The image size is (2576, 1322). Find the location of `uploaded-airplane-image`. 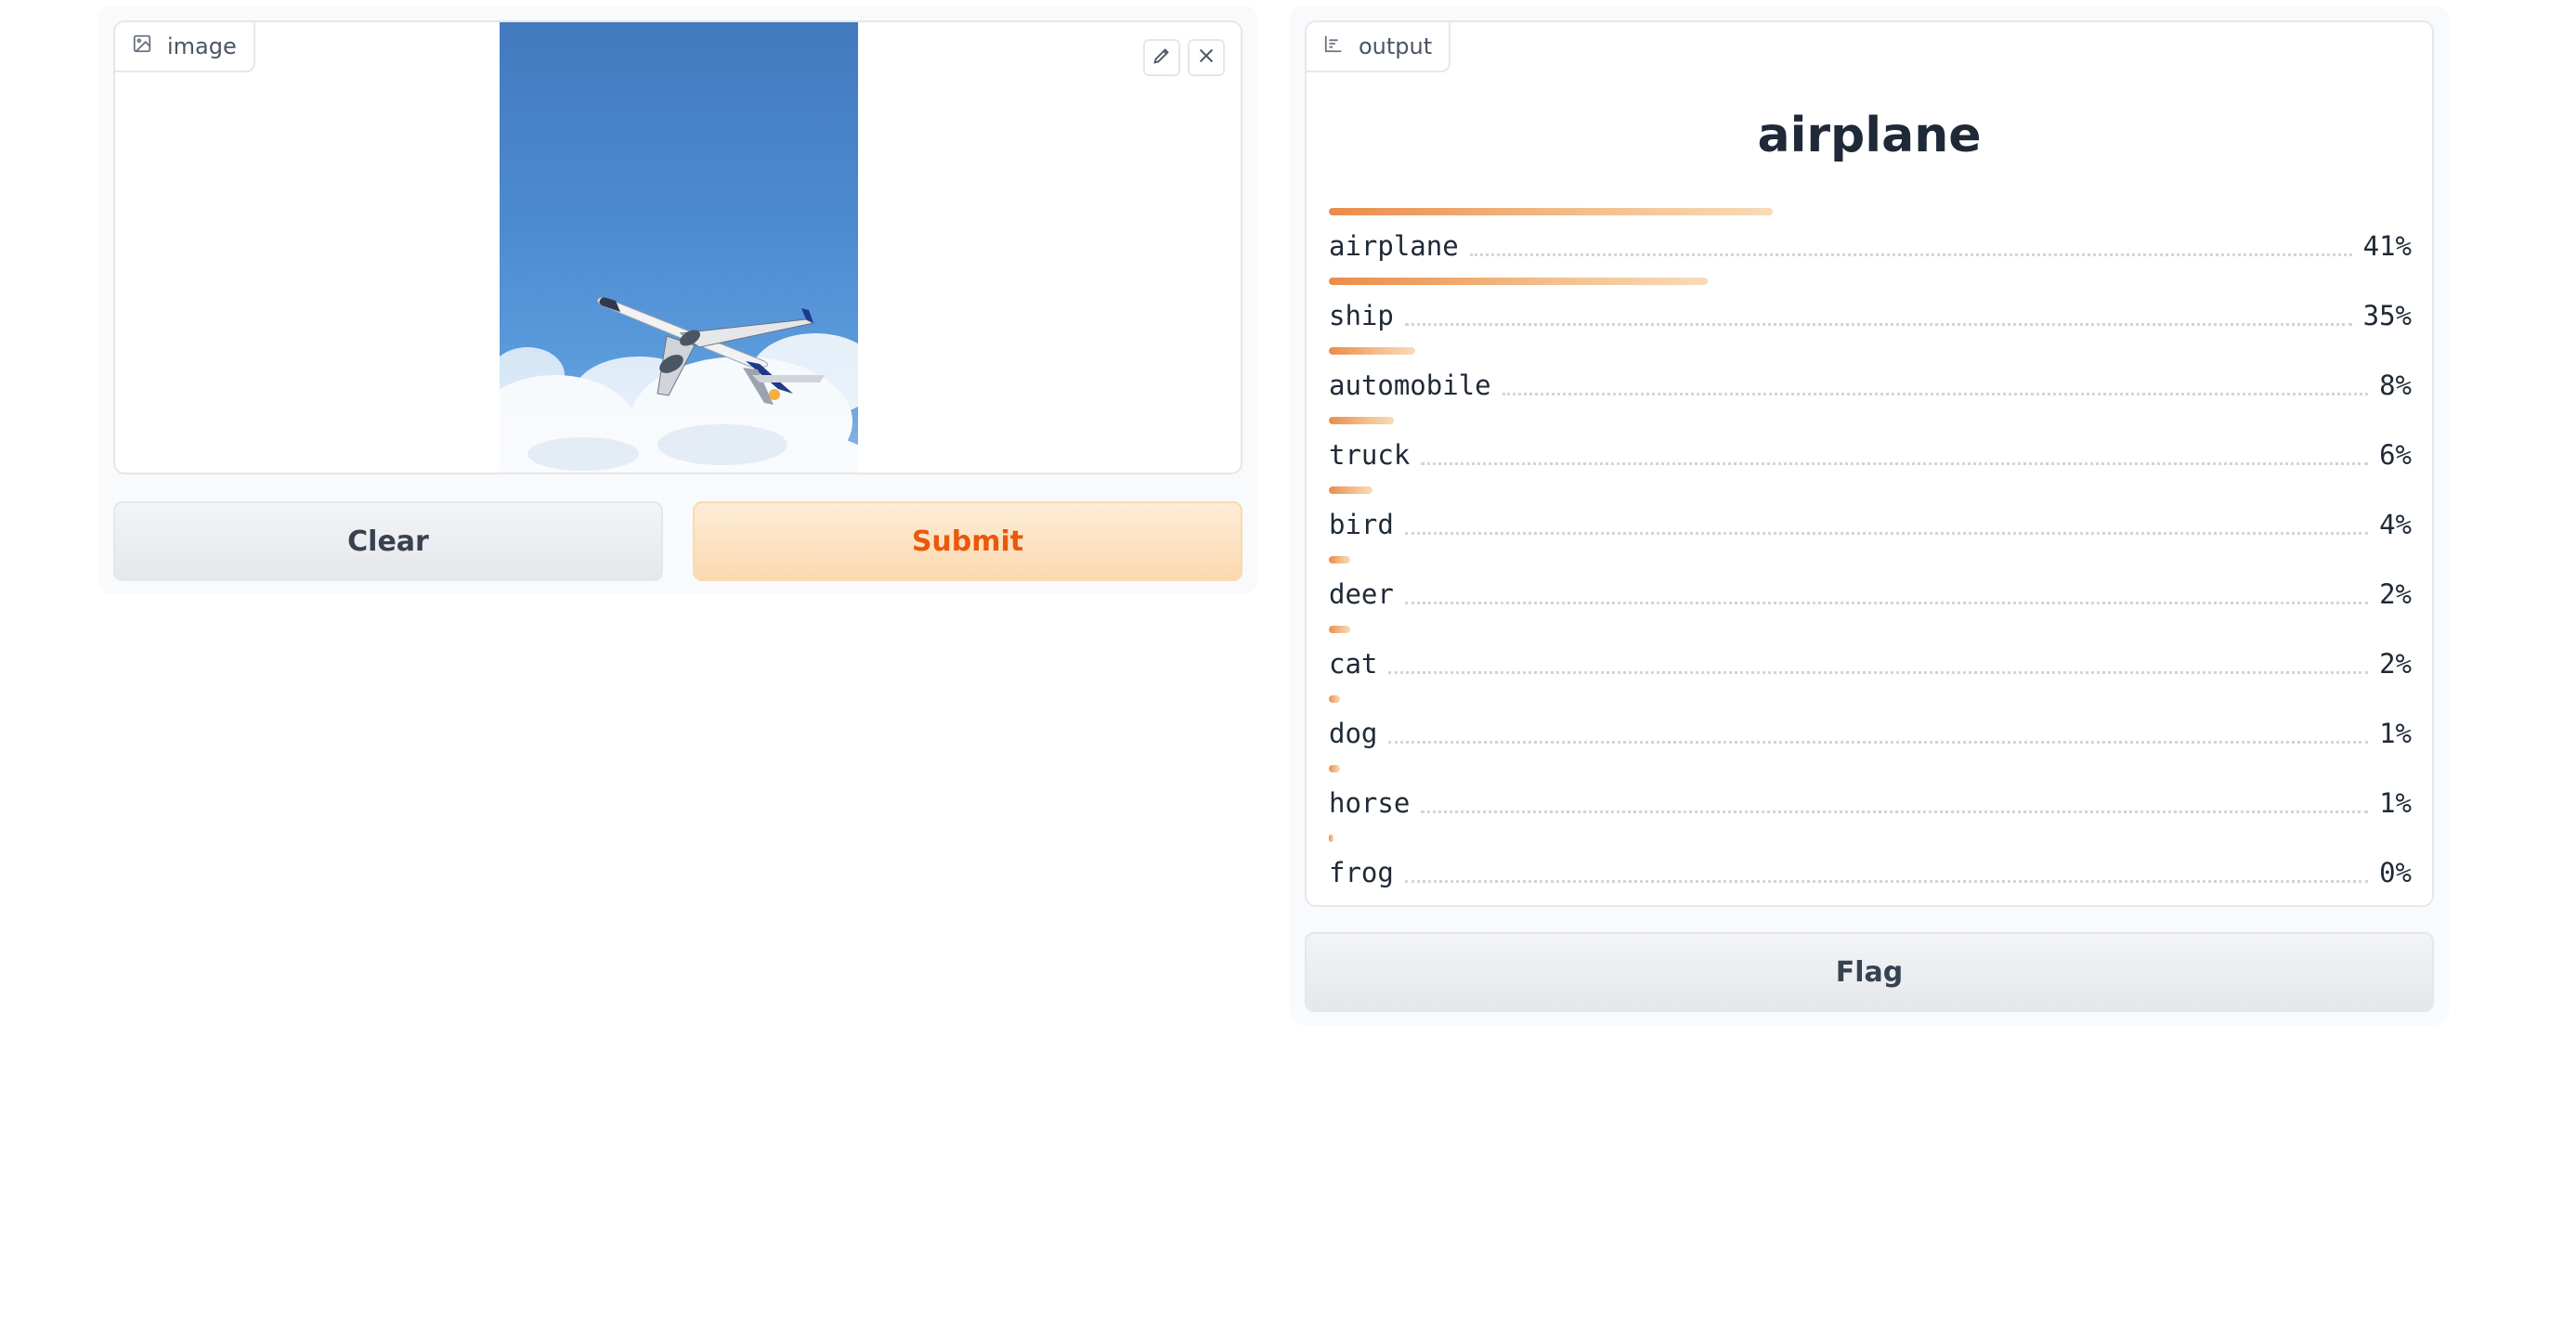

uploaded-airplane-image is located at coordinates (679, 247).